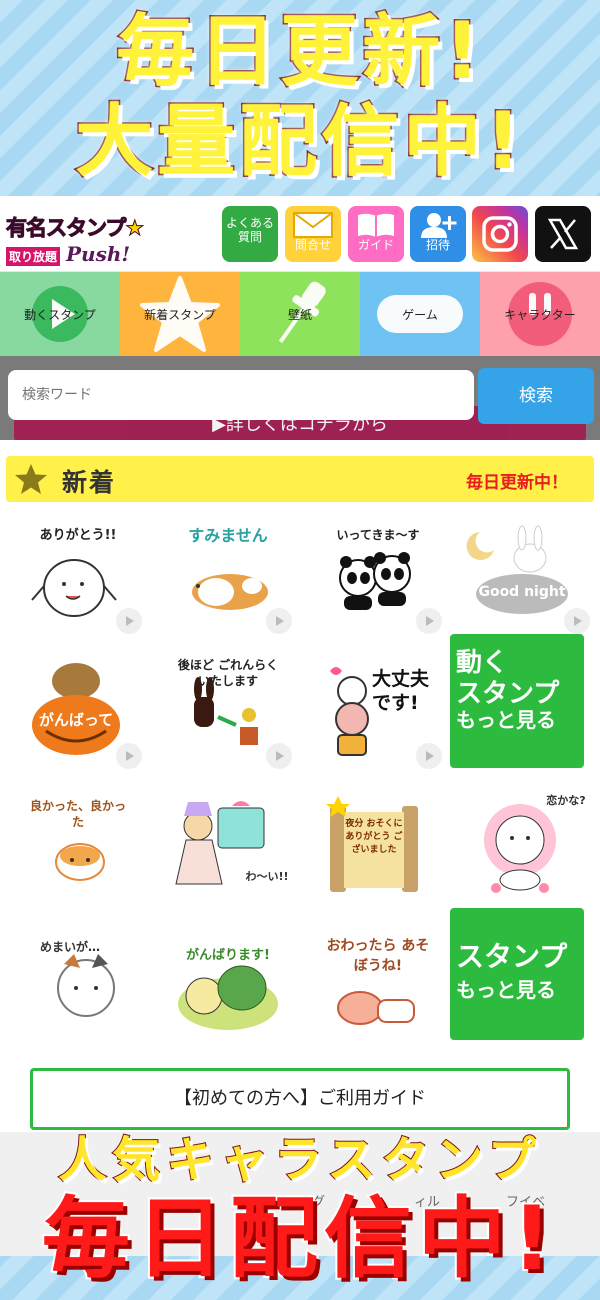 This screenshot has height=1300, width=600. What do you see at coordinates (228, 673) in the screenshot?
I see `sticker-text: 後ほど ごれんらく いたします` at bounding box center [228, 673].